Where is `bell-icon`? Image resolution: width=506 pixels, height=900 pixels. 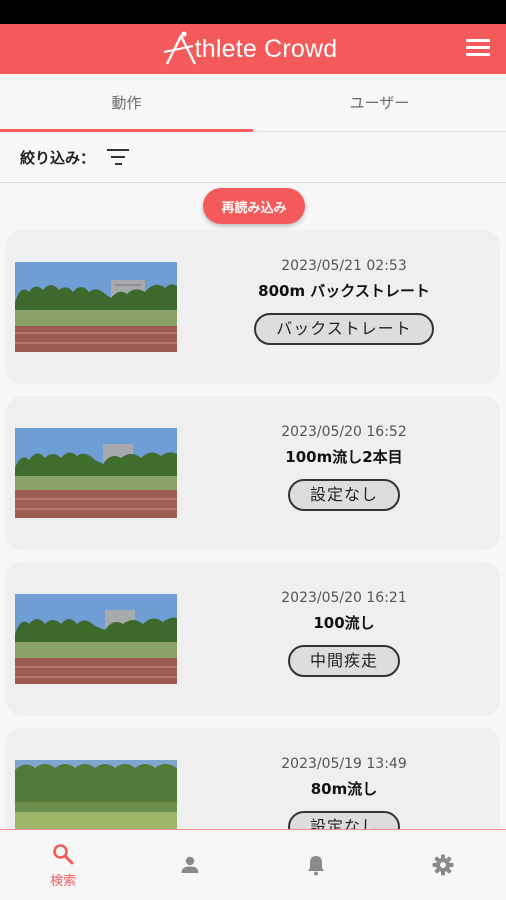
bell-icon is located at coordinates (316, 866).